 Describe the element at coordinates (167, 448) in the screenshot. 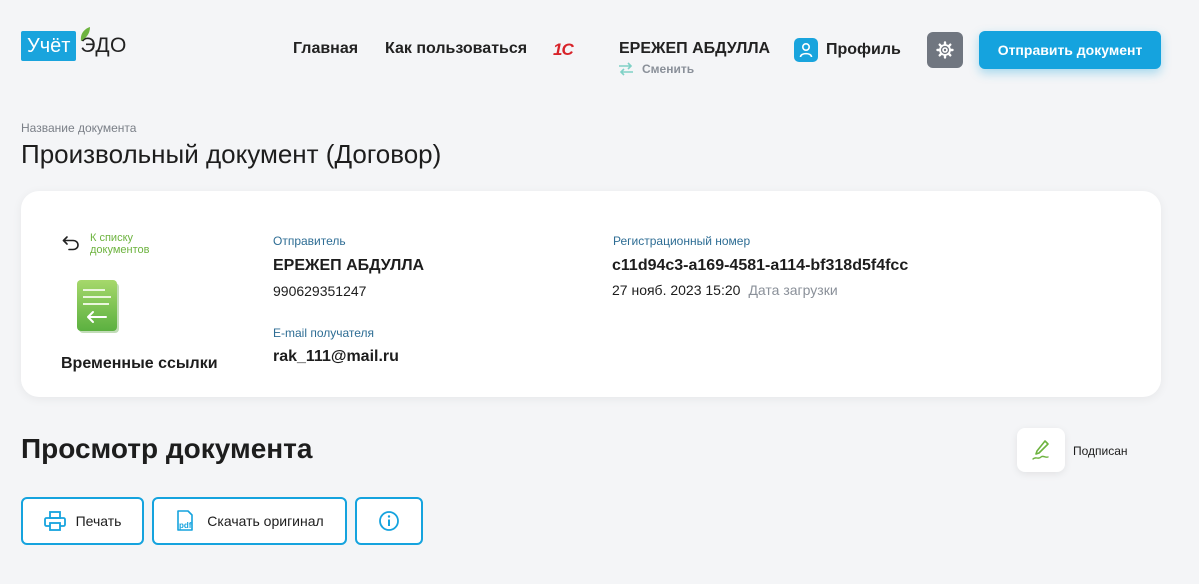

I see `document-preview-title: Просмотр документа` at that location.